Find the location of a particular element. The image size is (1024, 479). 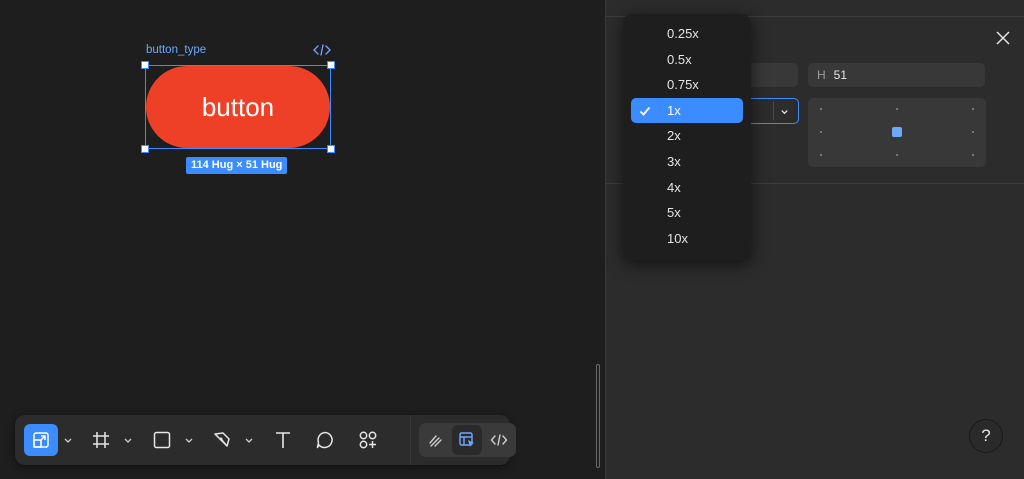

width-field is located at coordinates (771, 75).